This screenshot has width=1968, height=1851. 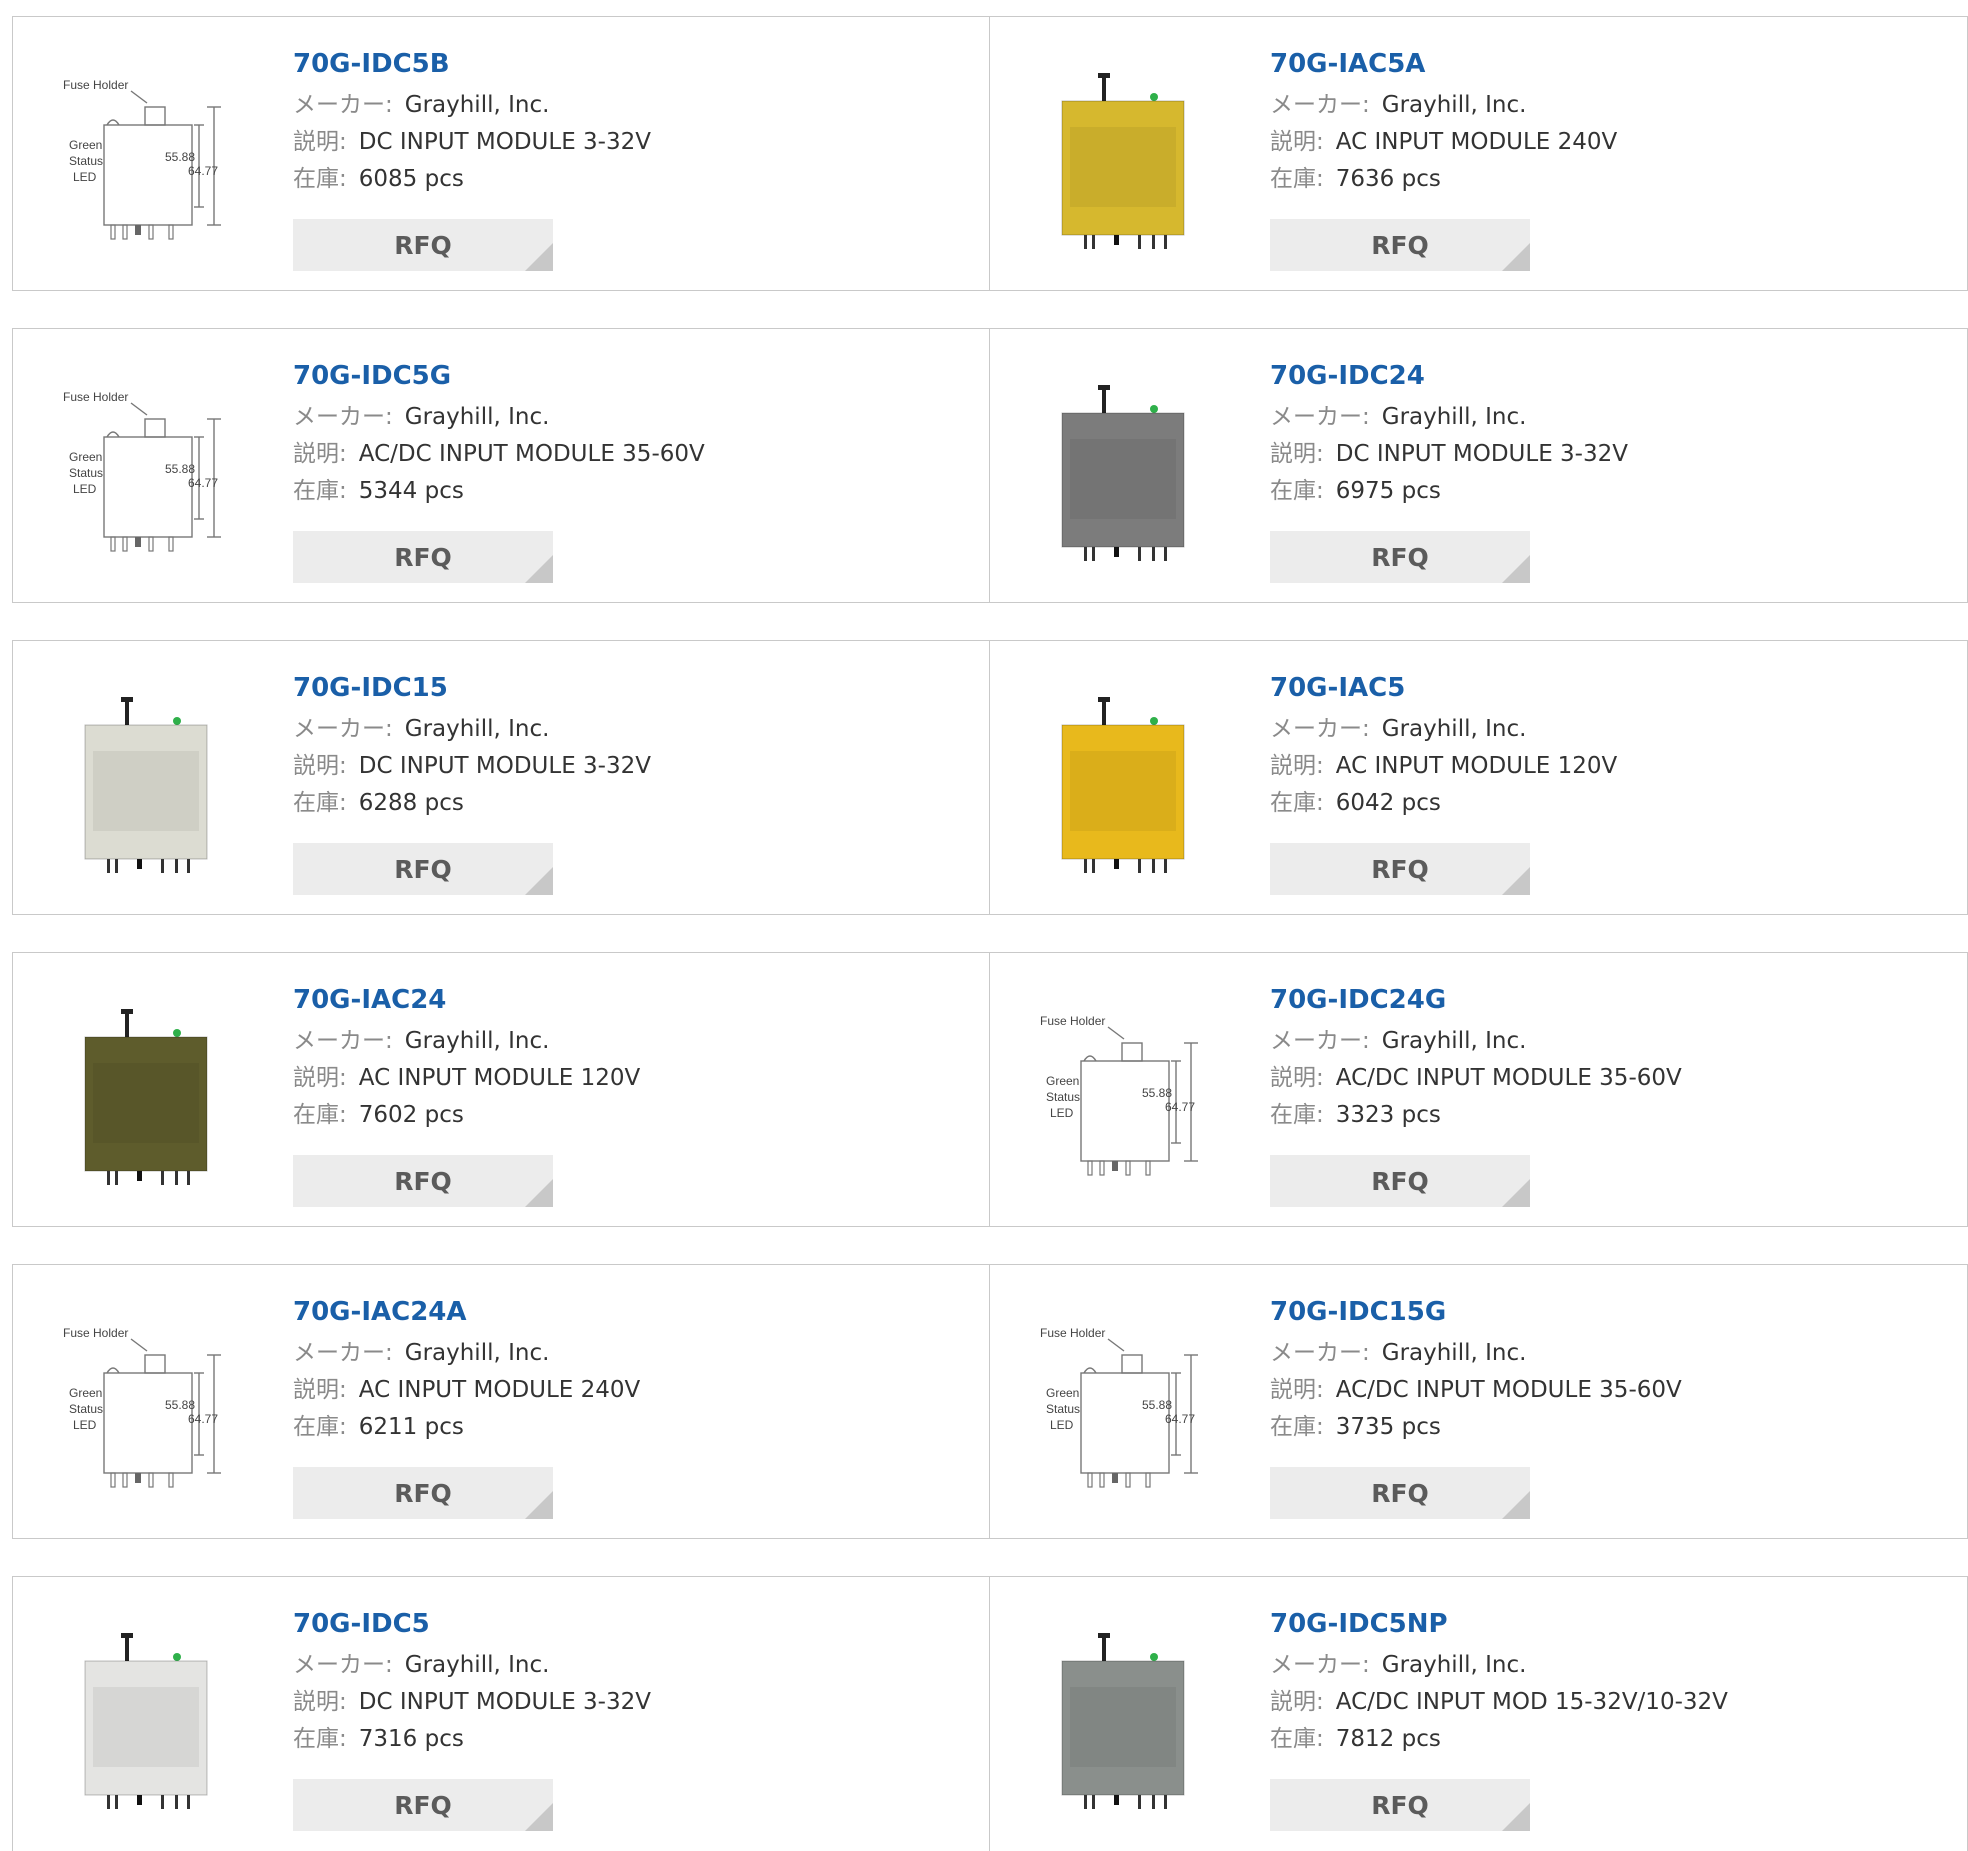 I want to click on part-number-link: 70G-IDC5B, so click(x=631, y=64).